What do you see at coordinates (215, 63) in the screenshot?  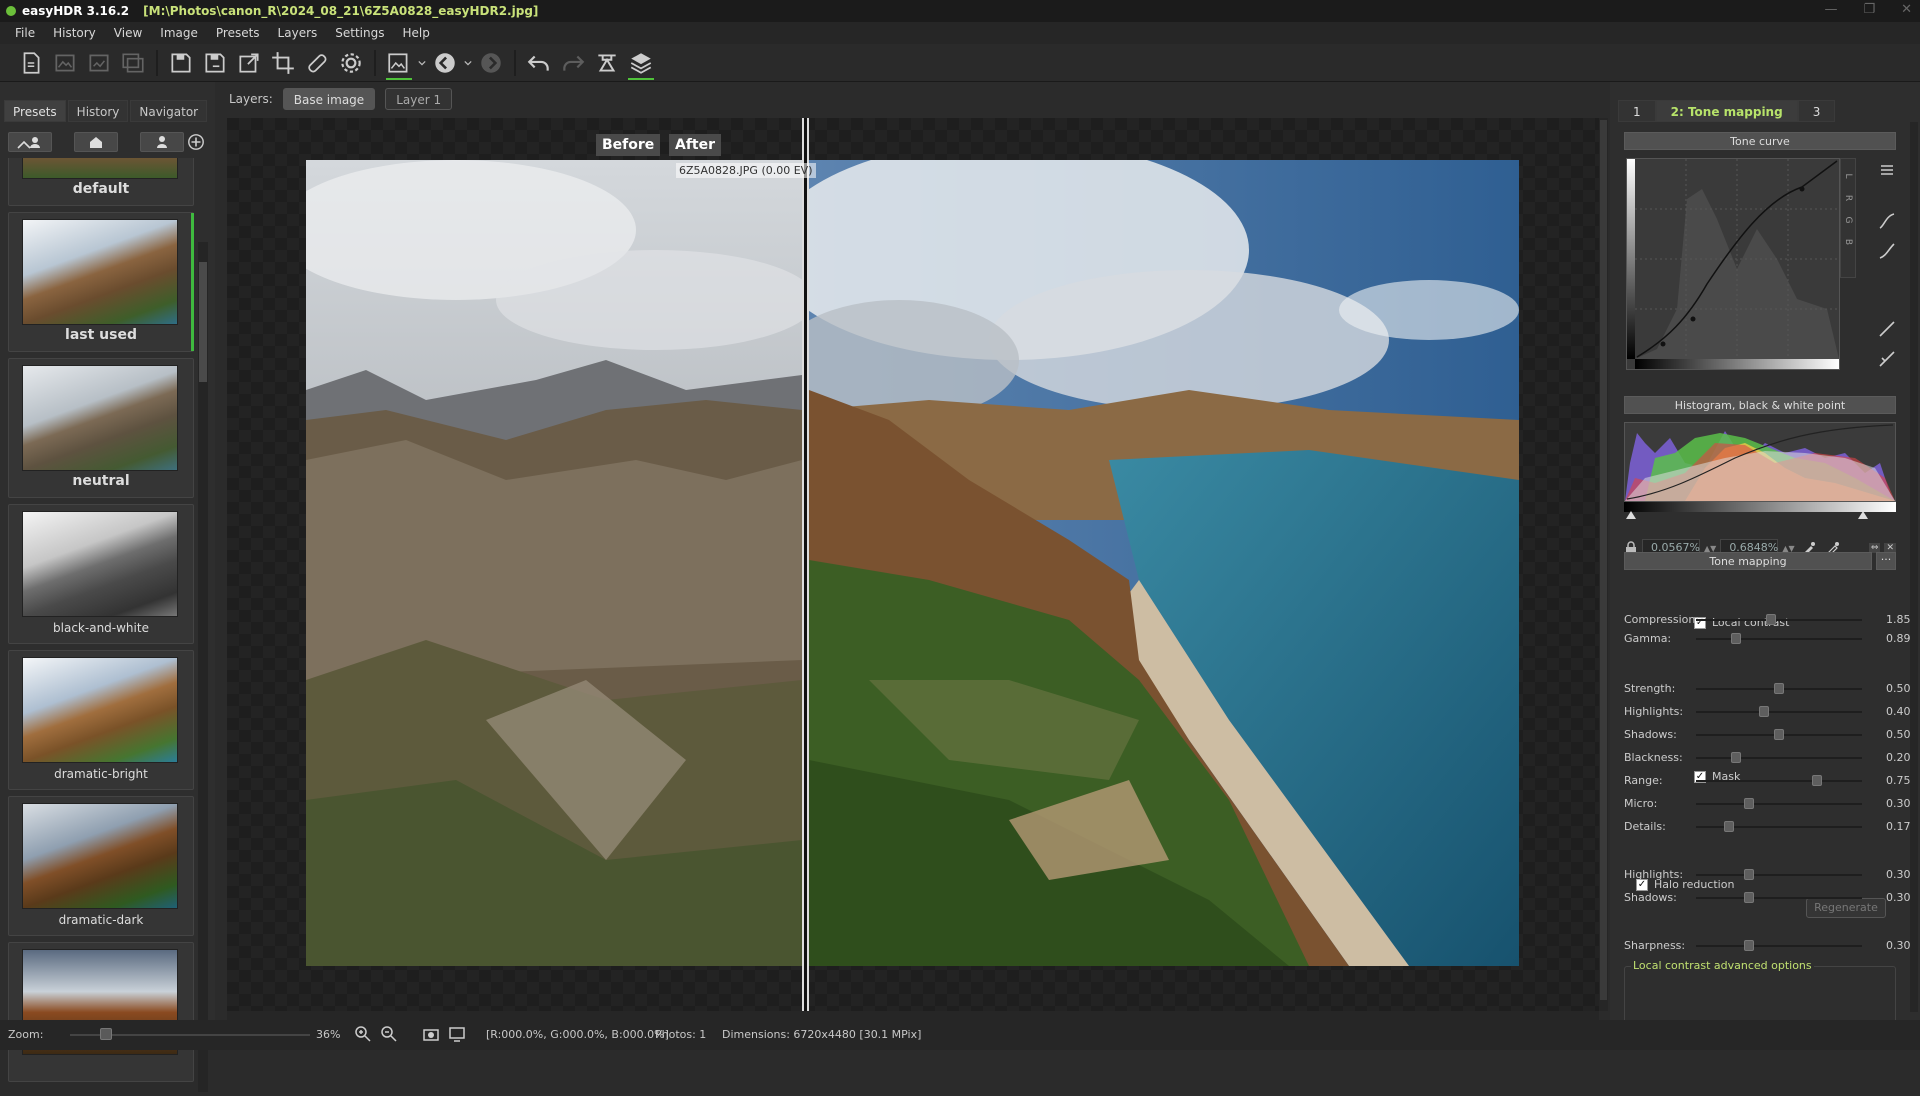 I see `save-as-icon` at bounding box center [215, 63].